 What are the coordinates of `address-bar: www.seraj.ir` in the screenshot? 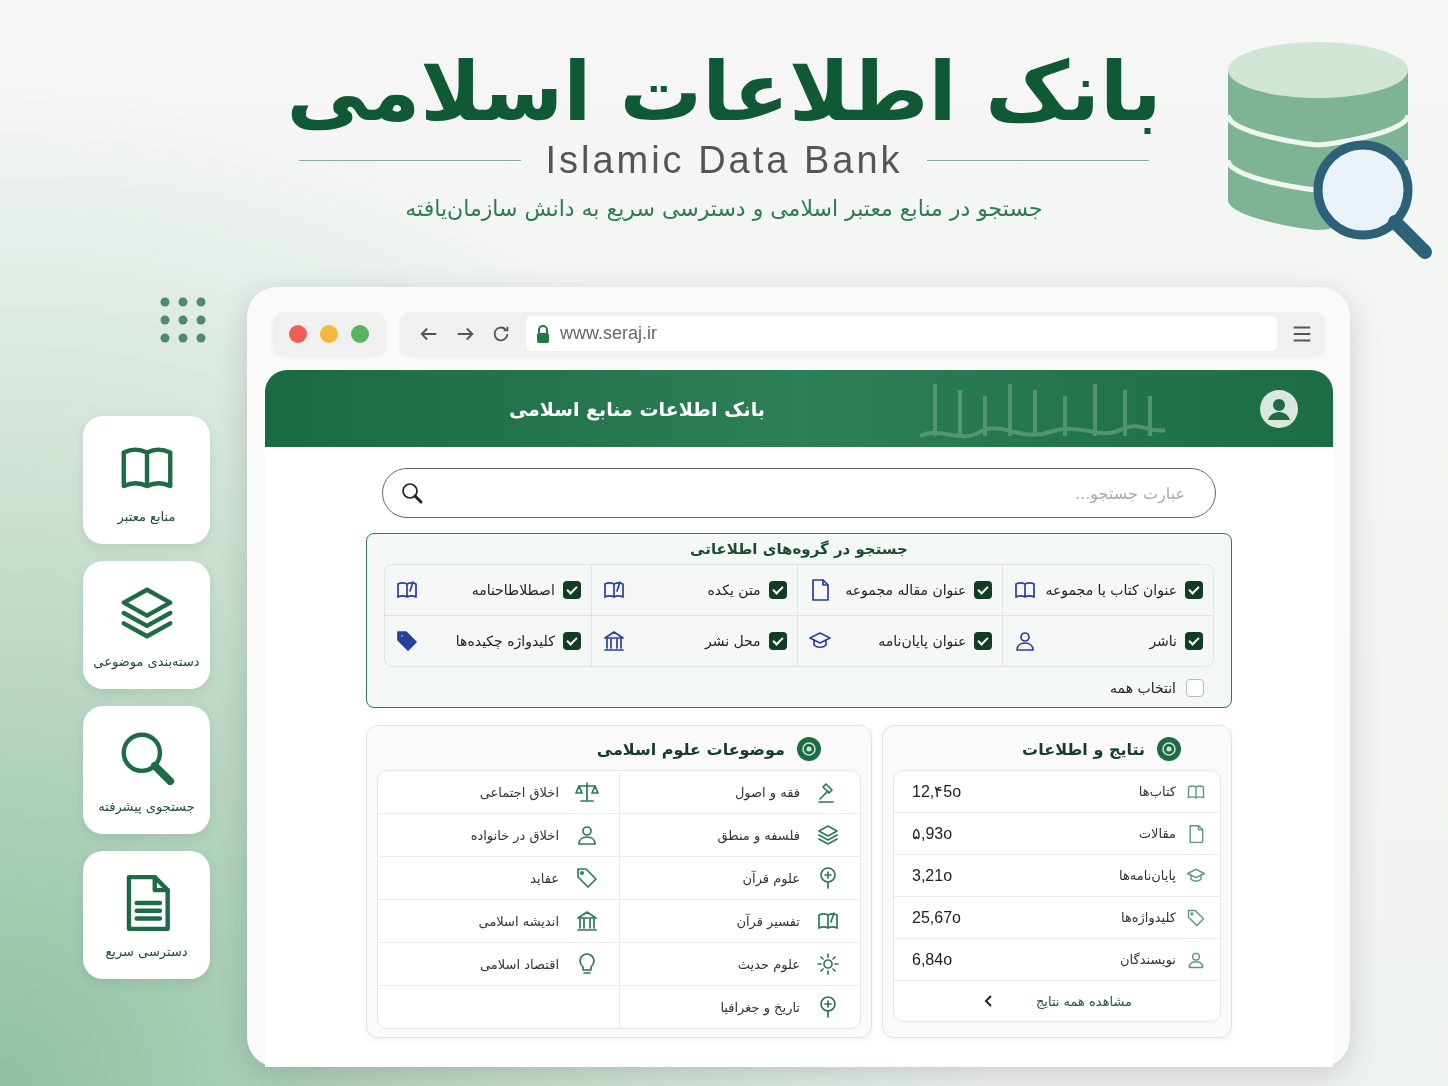 It's located at (901, 333).